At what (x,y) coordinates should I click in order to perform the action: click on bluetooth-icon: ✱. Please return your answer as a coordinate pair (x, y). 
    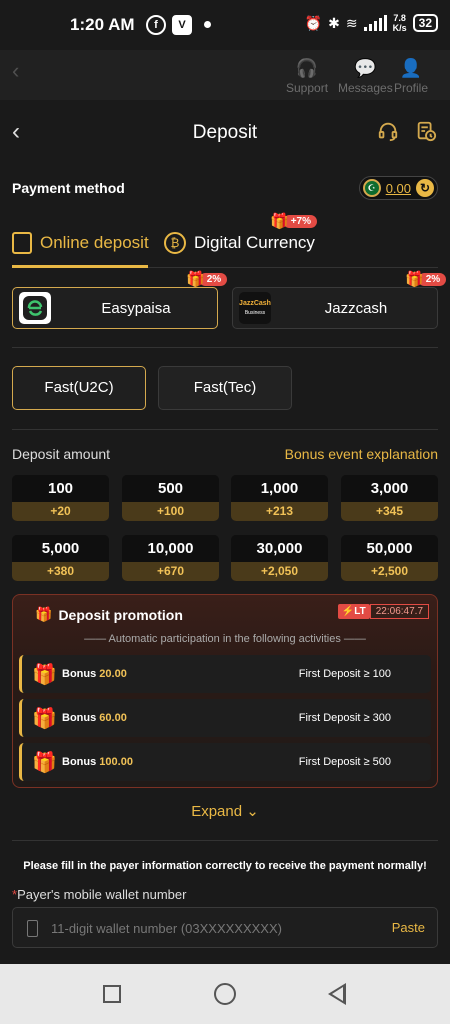
    Looking at the image, I should click on (334, 22).